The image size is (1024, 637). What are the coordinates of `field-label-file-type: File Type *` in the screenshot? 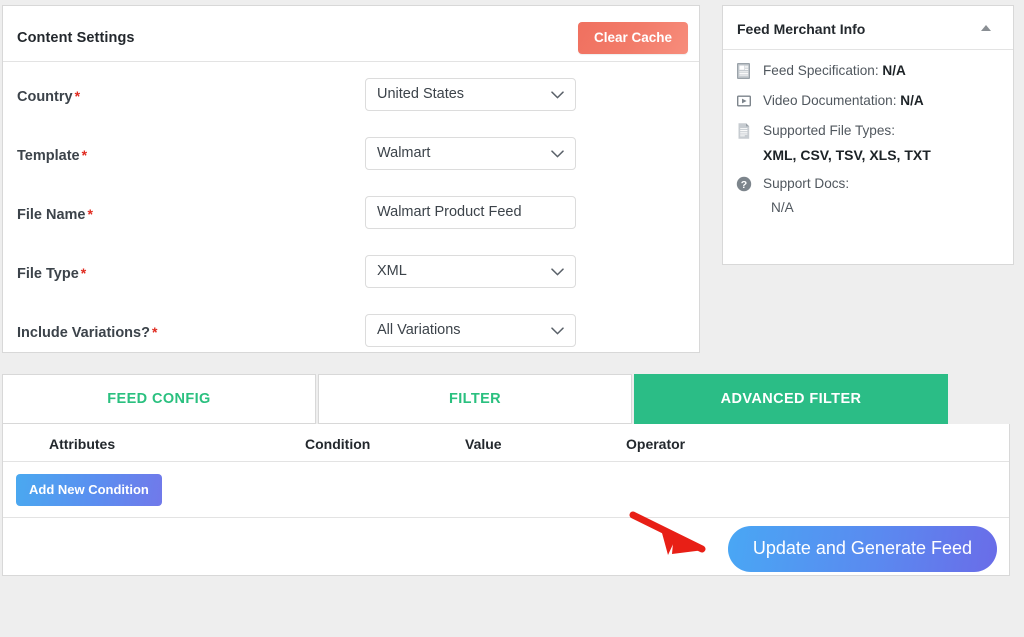 It's located at (51, 273).